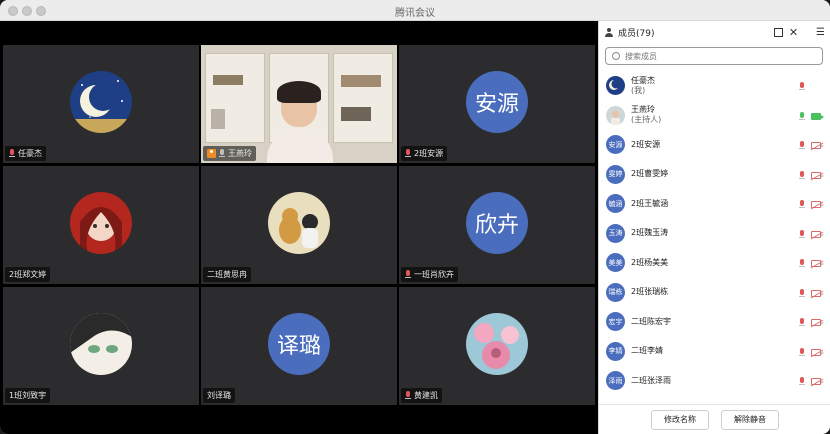 The image size is (830, 434). What do you see at coordinates (714, 419) in the screenshot?
I see `members-footer: 修改名称 解除静音` at bounding box center [714, 419].